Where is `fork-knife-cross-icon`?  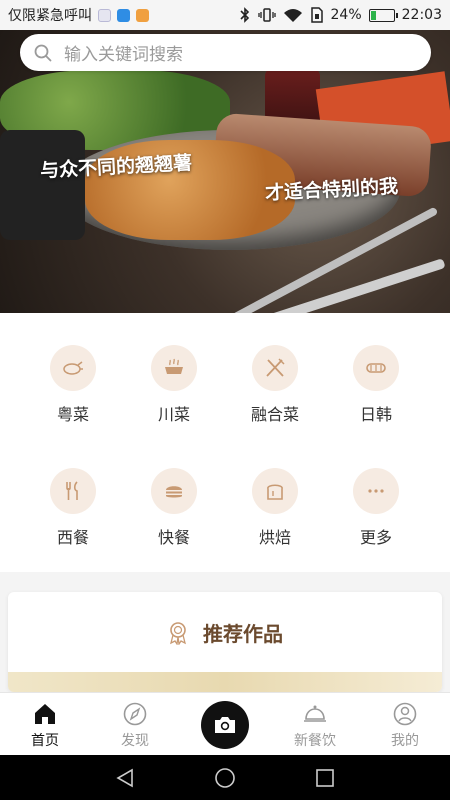
fork-knife-cross-icon is located at coordinates (275, 368).